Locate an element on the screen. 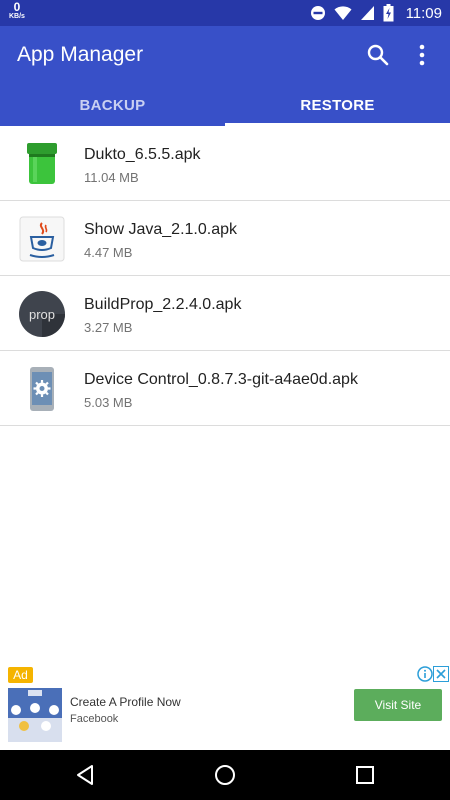 The width and height of the screenshot is (450, 800). list-item: Show Java_2.1.0.apk 4.47 MB is located at coordinates (225, 238).